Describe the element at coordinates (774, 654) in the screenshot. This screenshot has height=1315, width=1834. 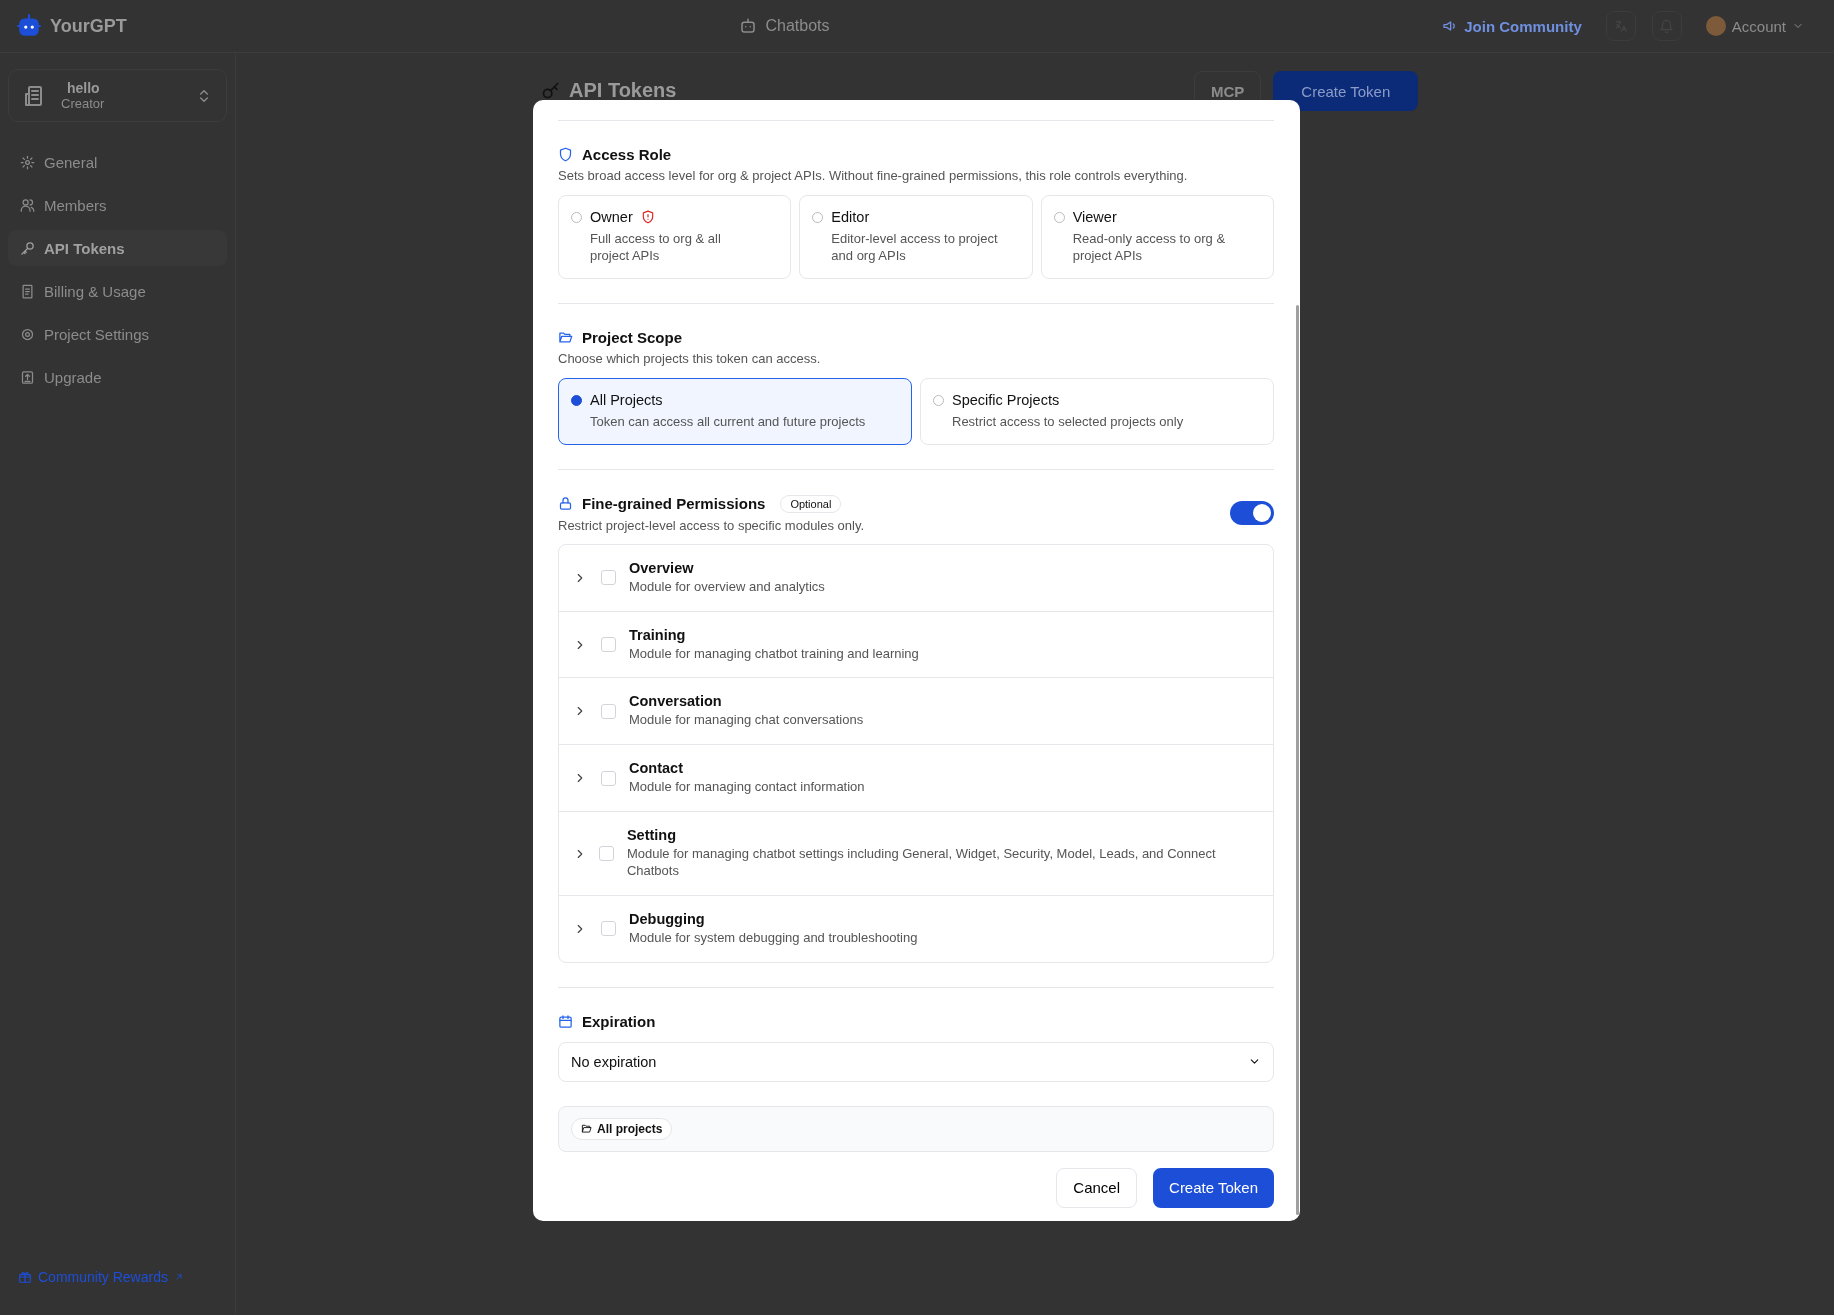
I see `module-description: Module for managing chatbot training and learning` at that location.